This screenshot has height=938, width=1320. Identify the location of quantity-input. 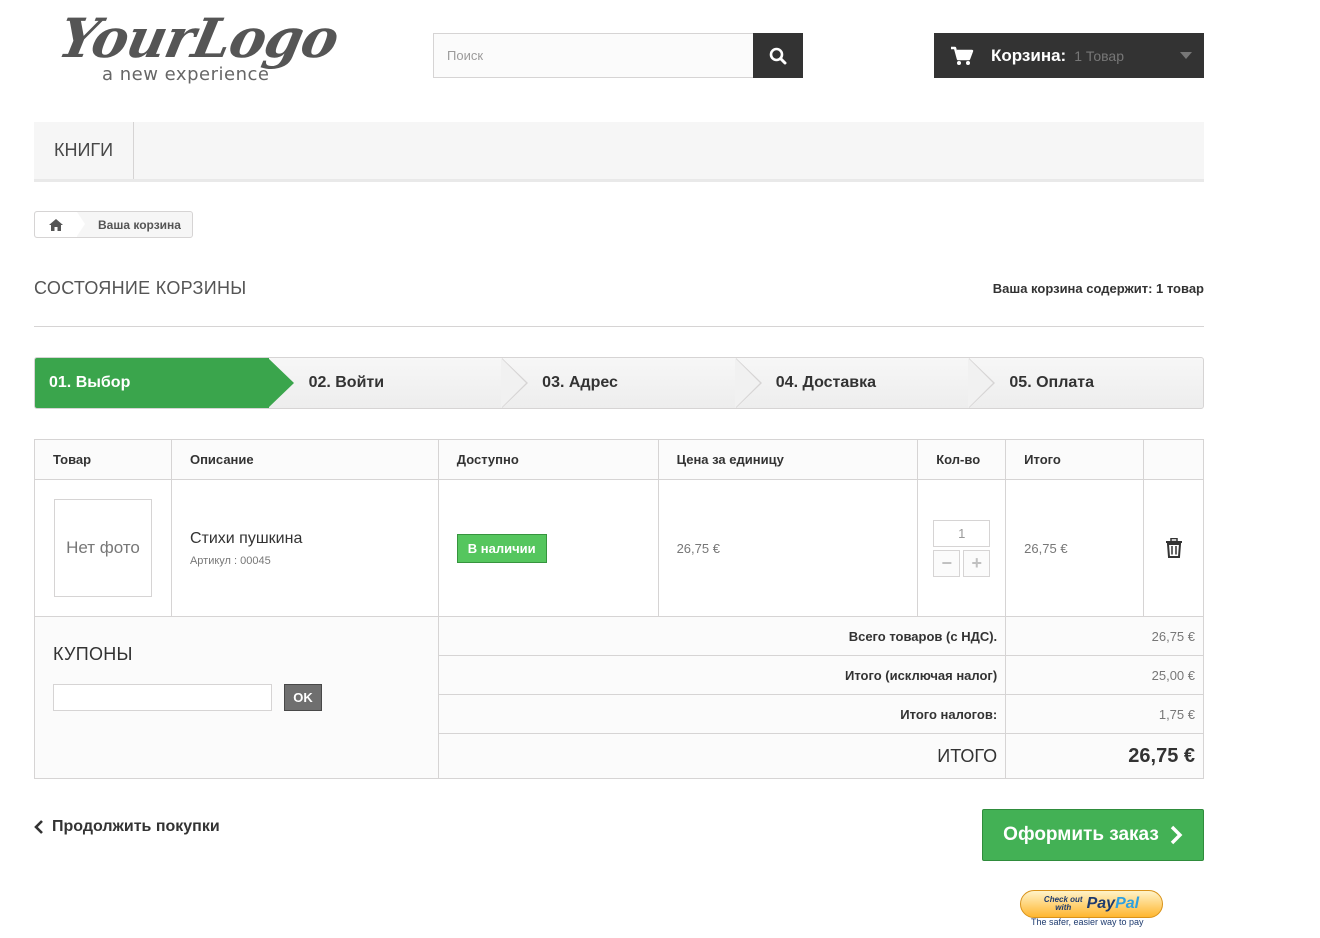
(962, 533).